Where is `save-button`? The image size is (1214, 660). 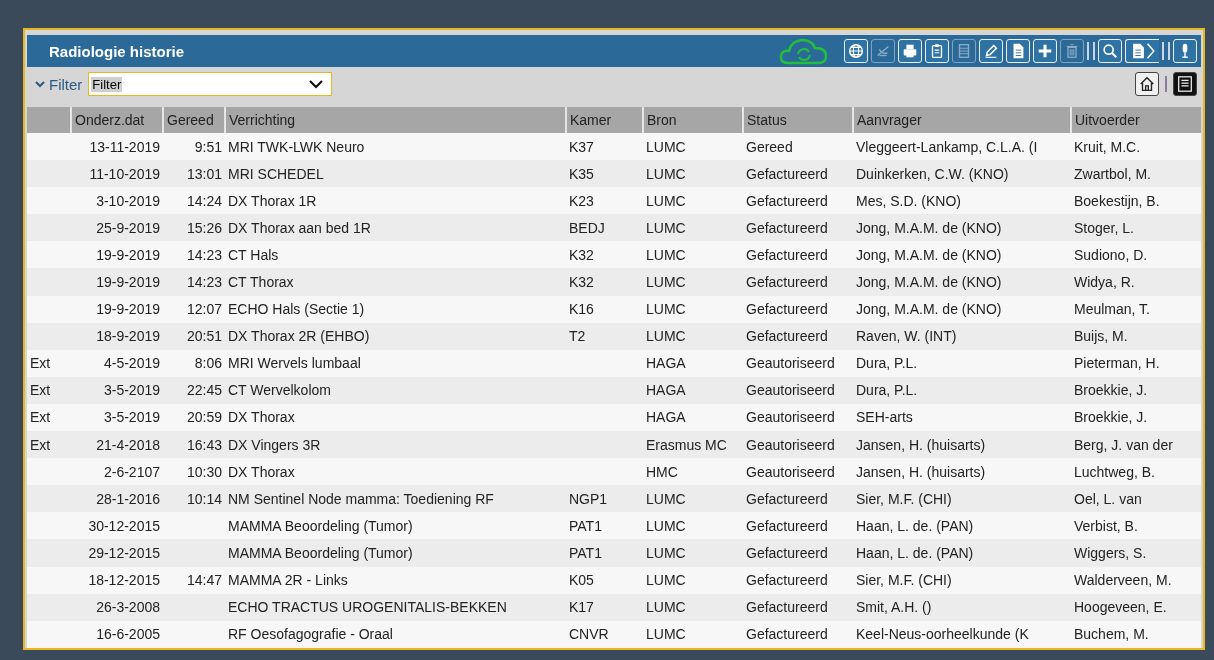
save-button is located at coordinates (1185, 84).